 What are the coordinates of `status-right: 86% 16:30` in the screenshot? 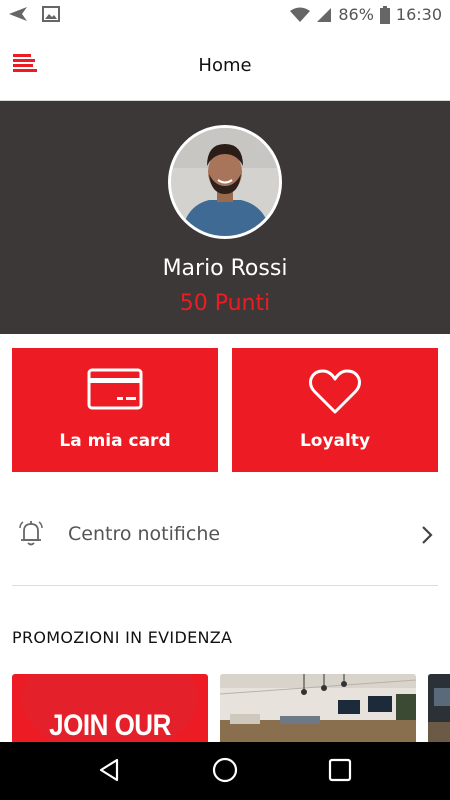 It's located at (366, 14).